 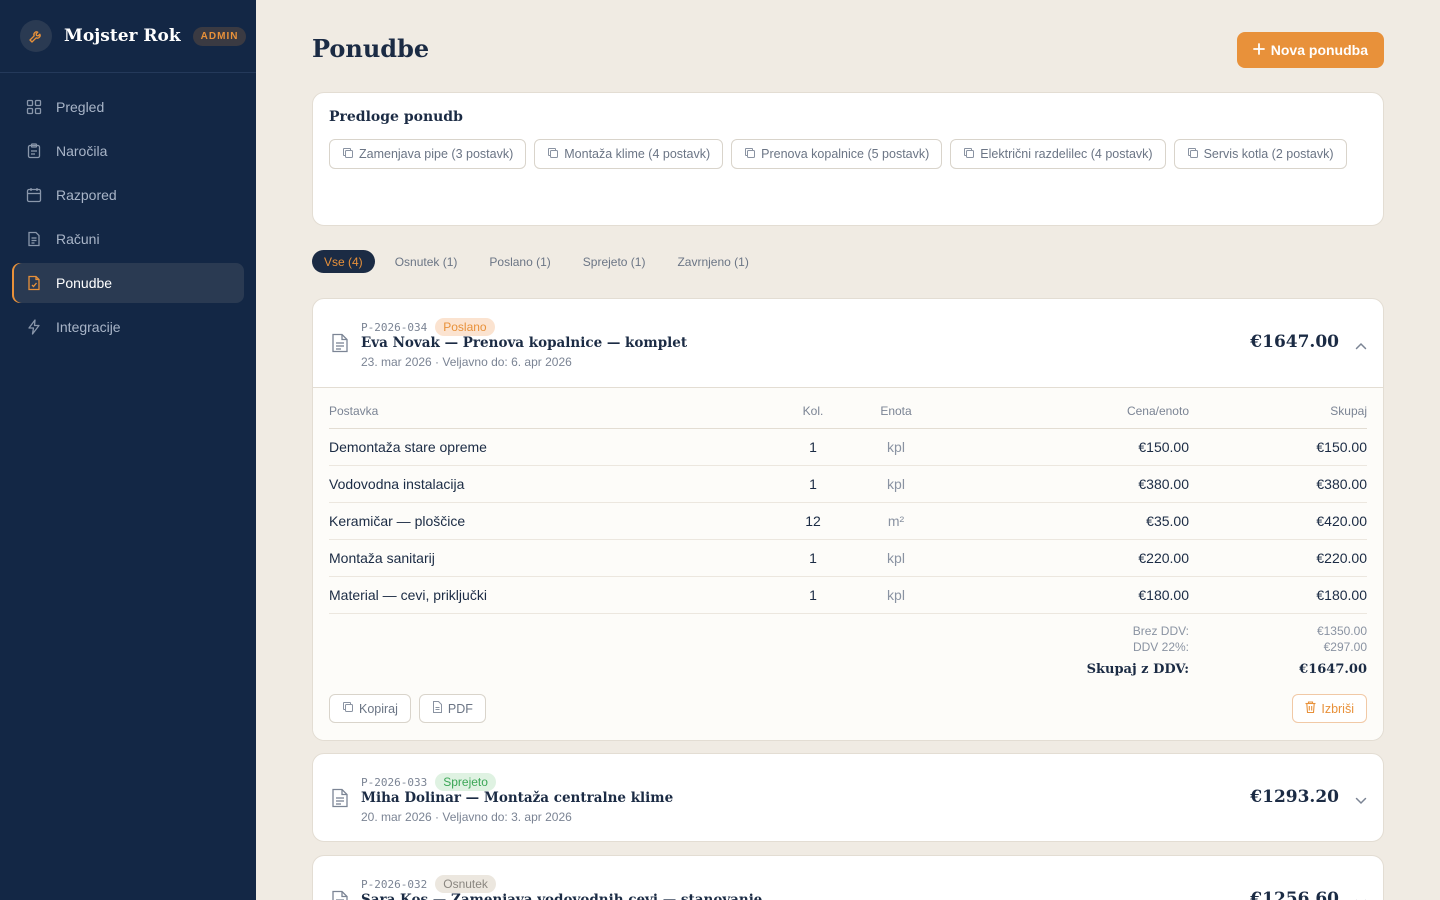 What do you see at coordinates (426, 261) in the screenshot?
I see `filter-draft: Osnutek (1)` at bounding box center [426, 261].